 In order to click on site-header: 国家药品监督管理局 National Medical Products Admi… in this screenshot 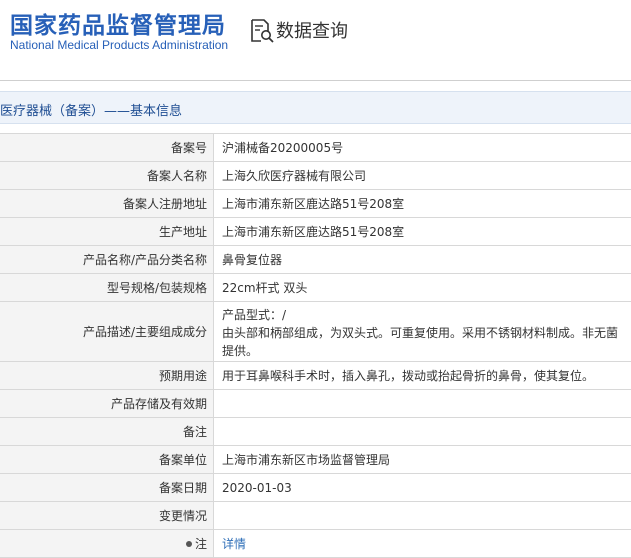, I will do `click(315, 35)`.